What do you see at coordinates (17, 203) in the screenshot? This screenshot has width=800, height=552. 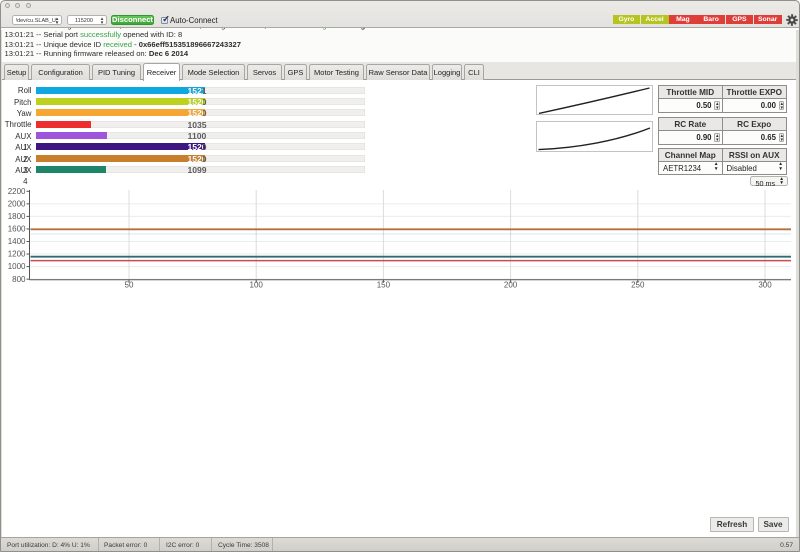 I see `svg-text: 2000` at bounding box center [17, 203].